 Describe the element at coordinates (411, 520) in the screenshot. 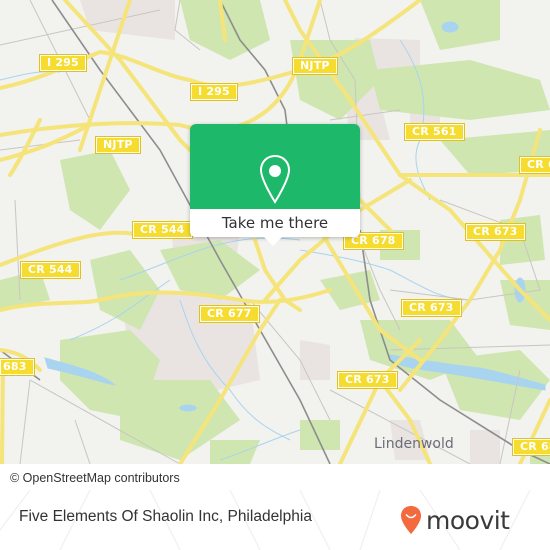

I see `moovit-pin-icon` at that location.